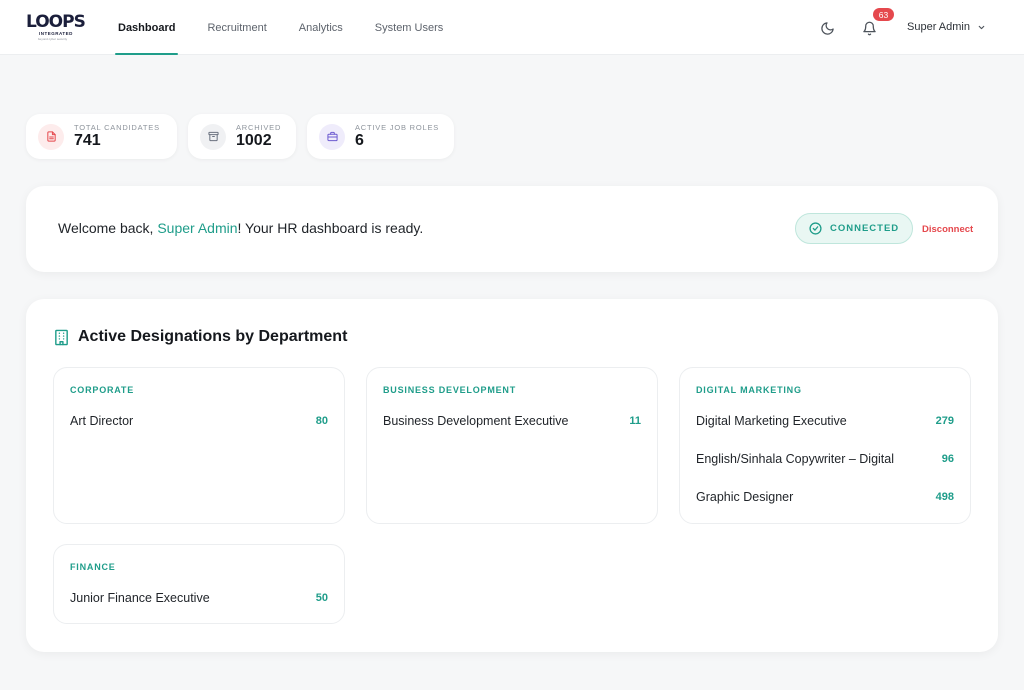 The image size is (1024, 690). Describe the element at coordinates (397, 127) in the screenshot. I see `stat-label: ACTIVE JOB ROLES` at that location.